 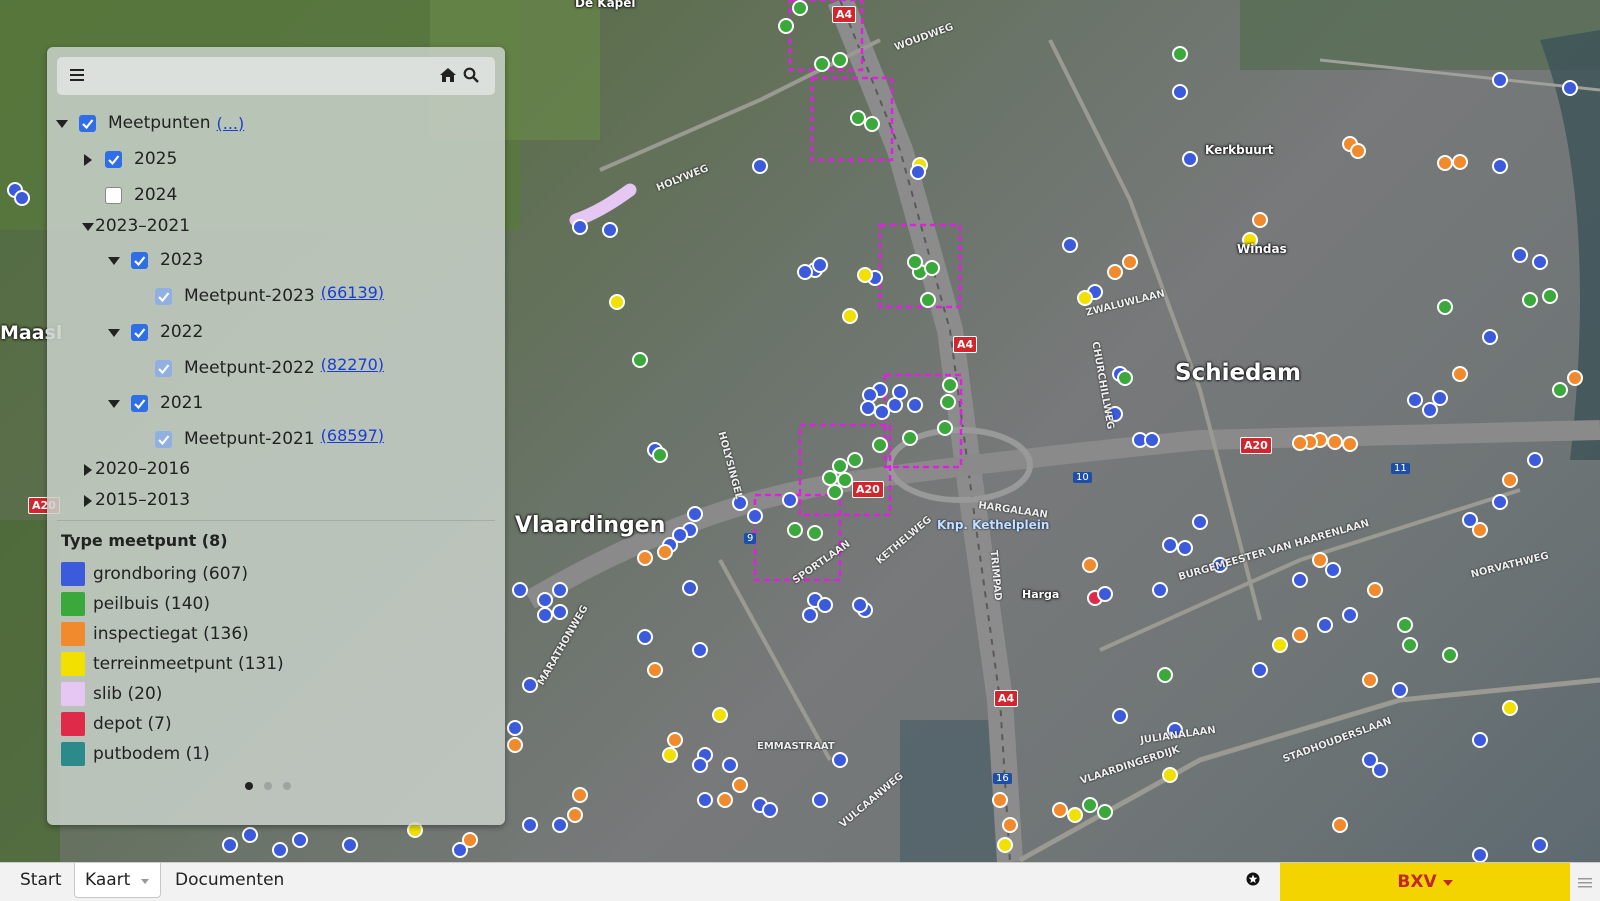 I want to click on settings-icon, so click(x=1253, y=881).